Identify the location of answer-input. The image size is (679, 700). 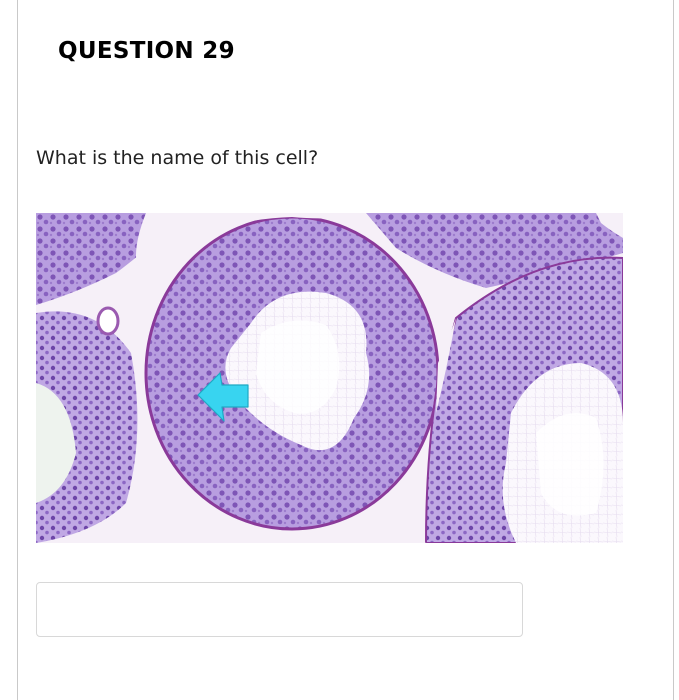
(279, 609).